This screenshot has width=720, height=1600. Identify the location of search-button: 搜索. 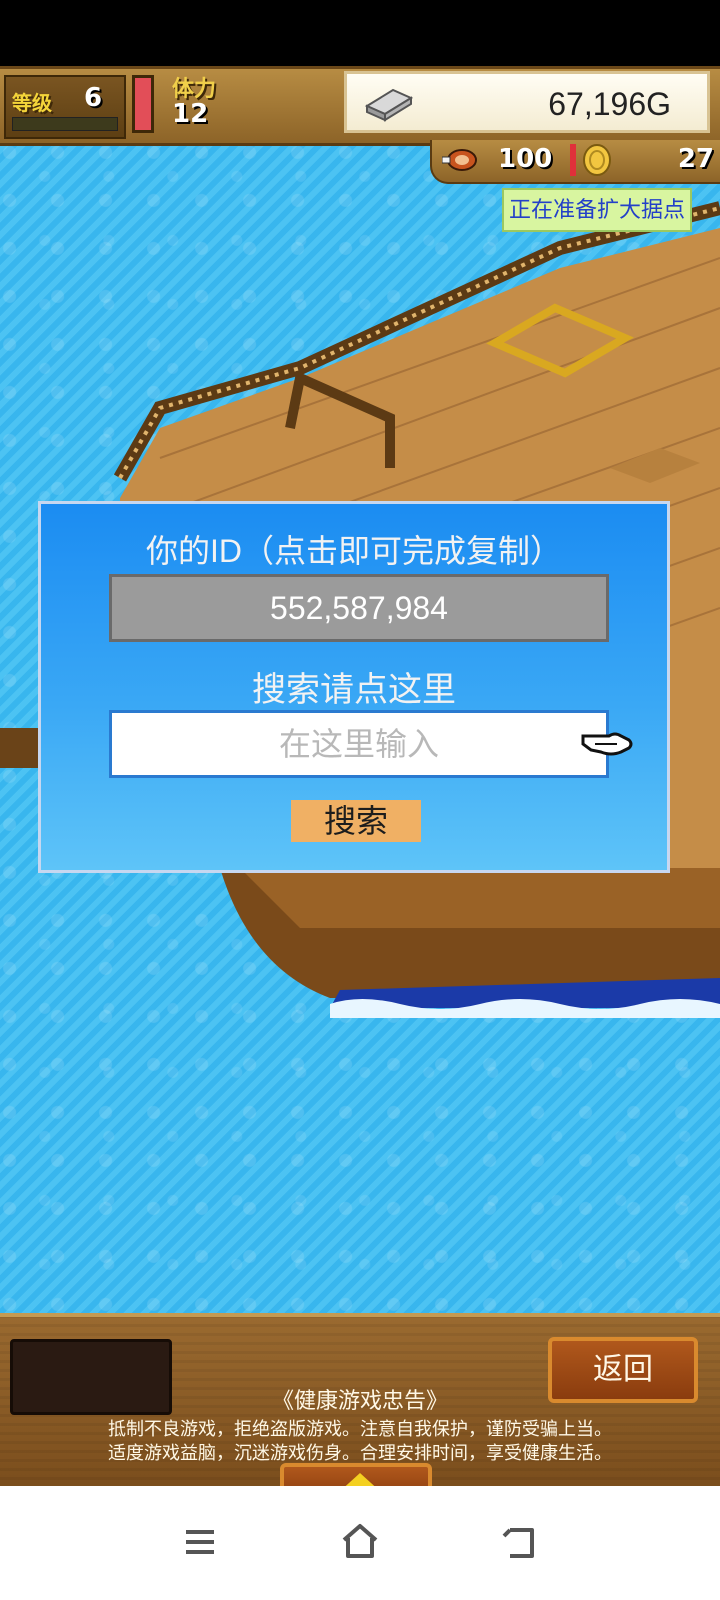
(356, 821).